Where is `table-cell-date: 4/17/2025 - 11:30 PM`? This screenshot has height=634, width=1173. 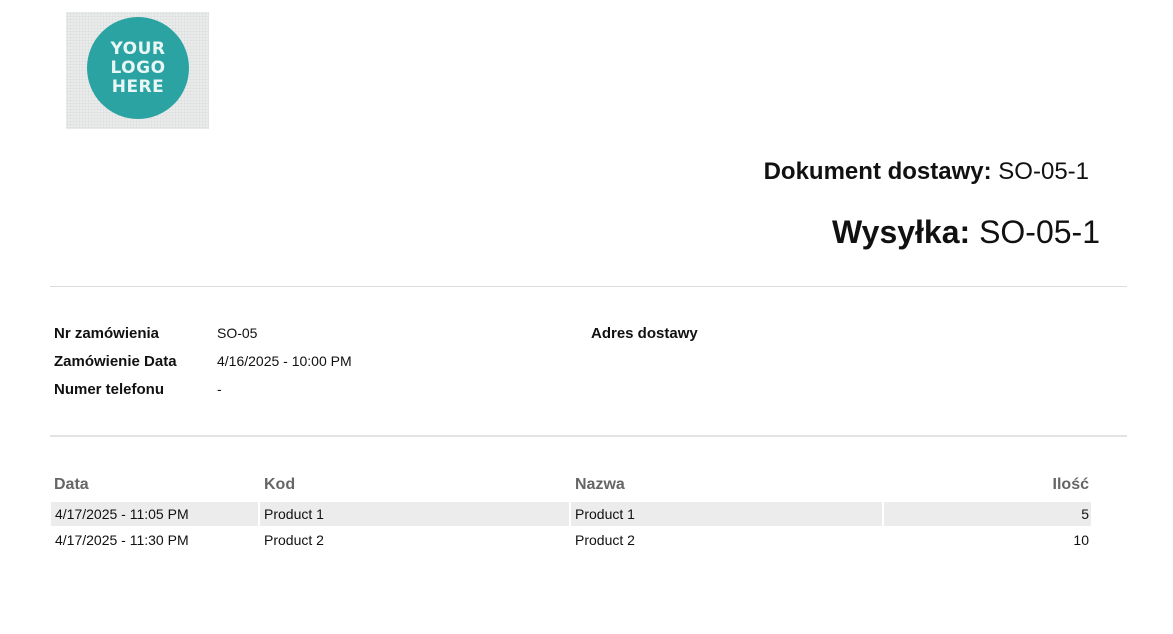
table-cell-date: 4/17/2025 - 11:30 PM is located at coordinates (122, 540).